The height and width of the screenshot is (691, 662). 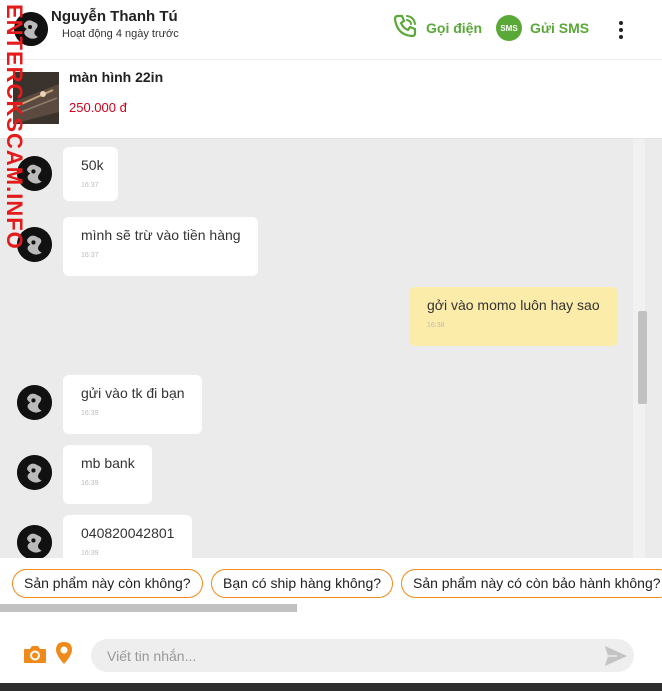 What do you see at coordinates (107, 583) in the screenshot?
I see `quick-reply-chip: Sản phẩm này còn không?` at bounding box center [107, 583].